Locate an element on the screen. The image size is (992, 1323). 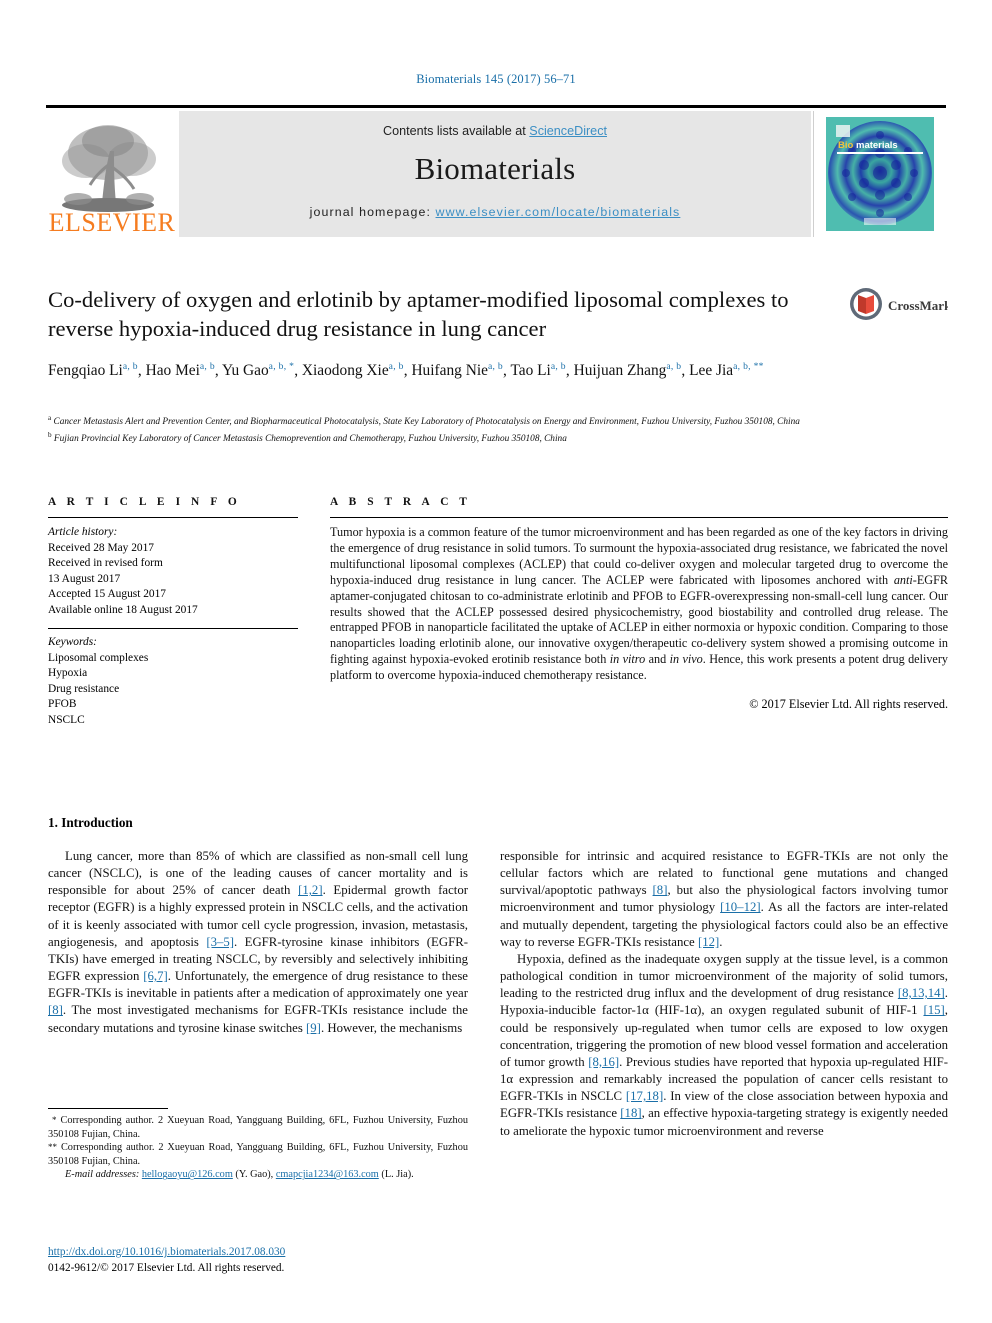
crossmark-label: CrossMark is located at coordinates (918, 305).